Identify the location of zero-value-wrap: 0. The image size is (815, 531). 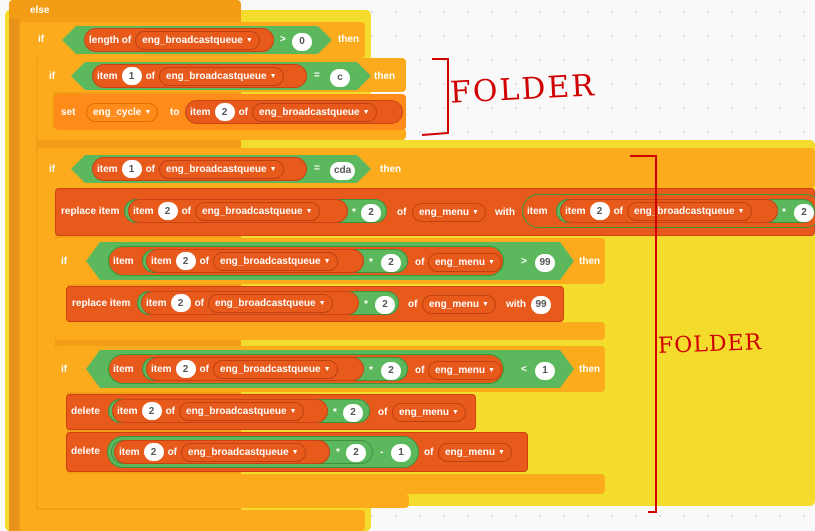
(302, 41).